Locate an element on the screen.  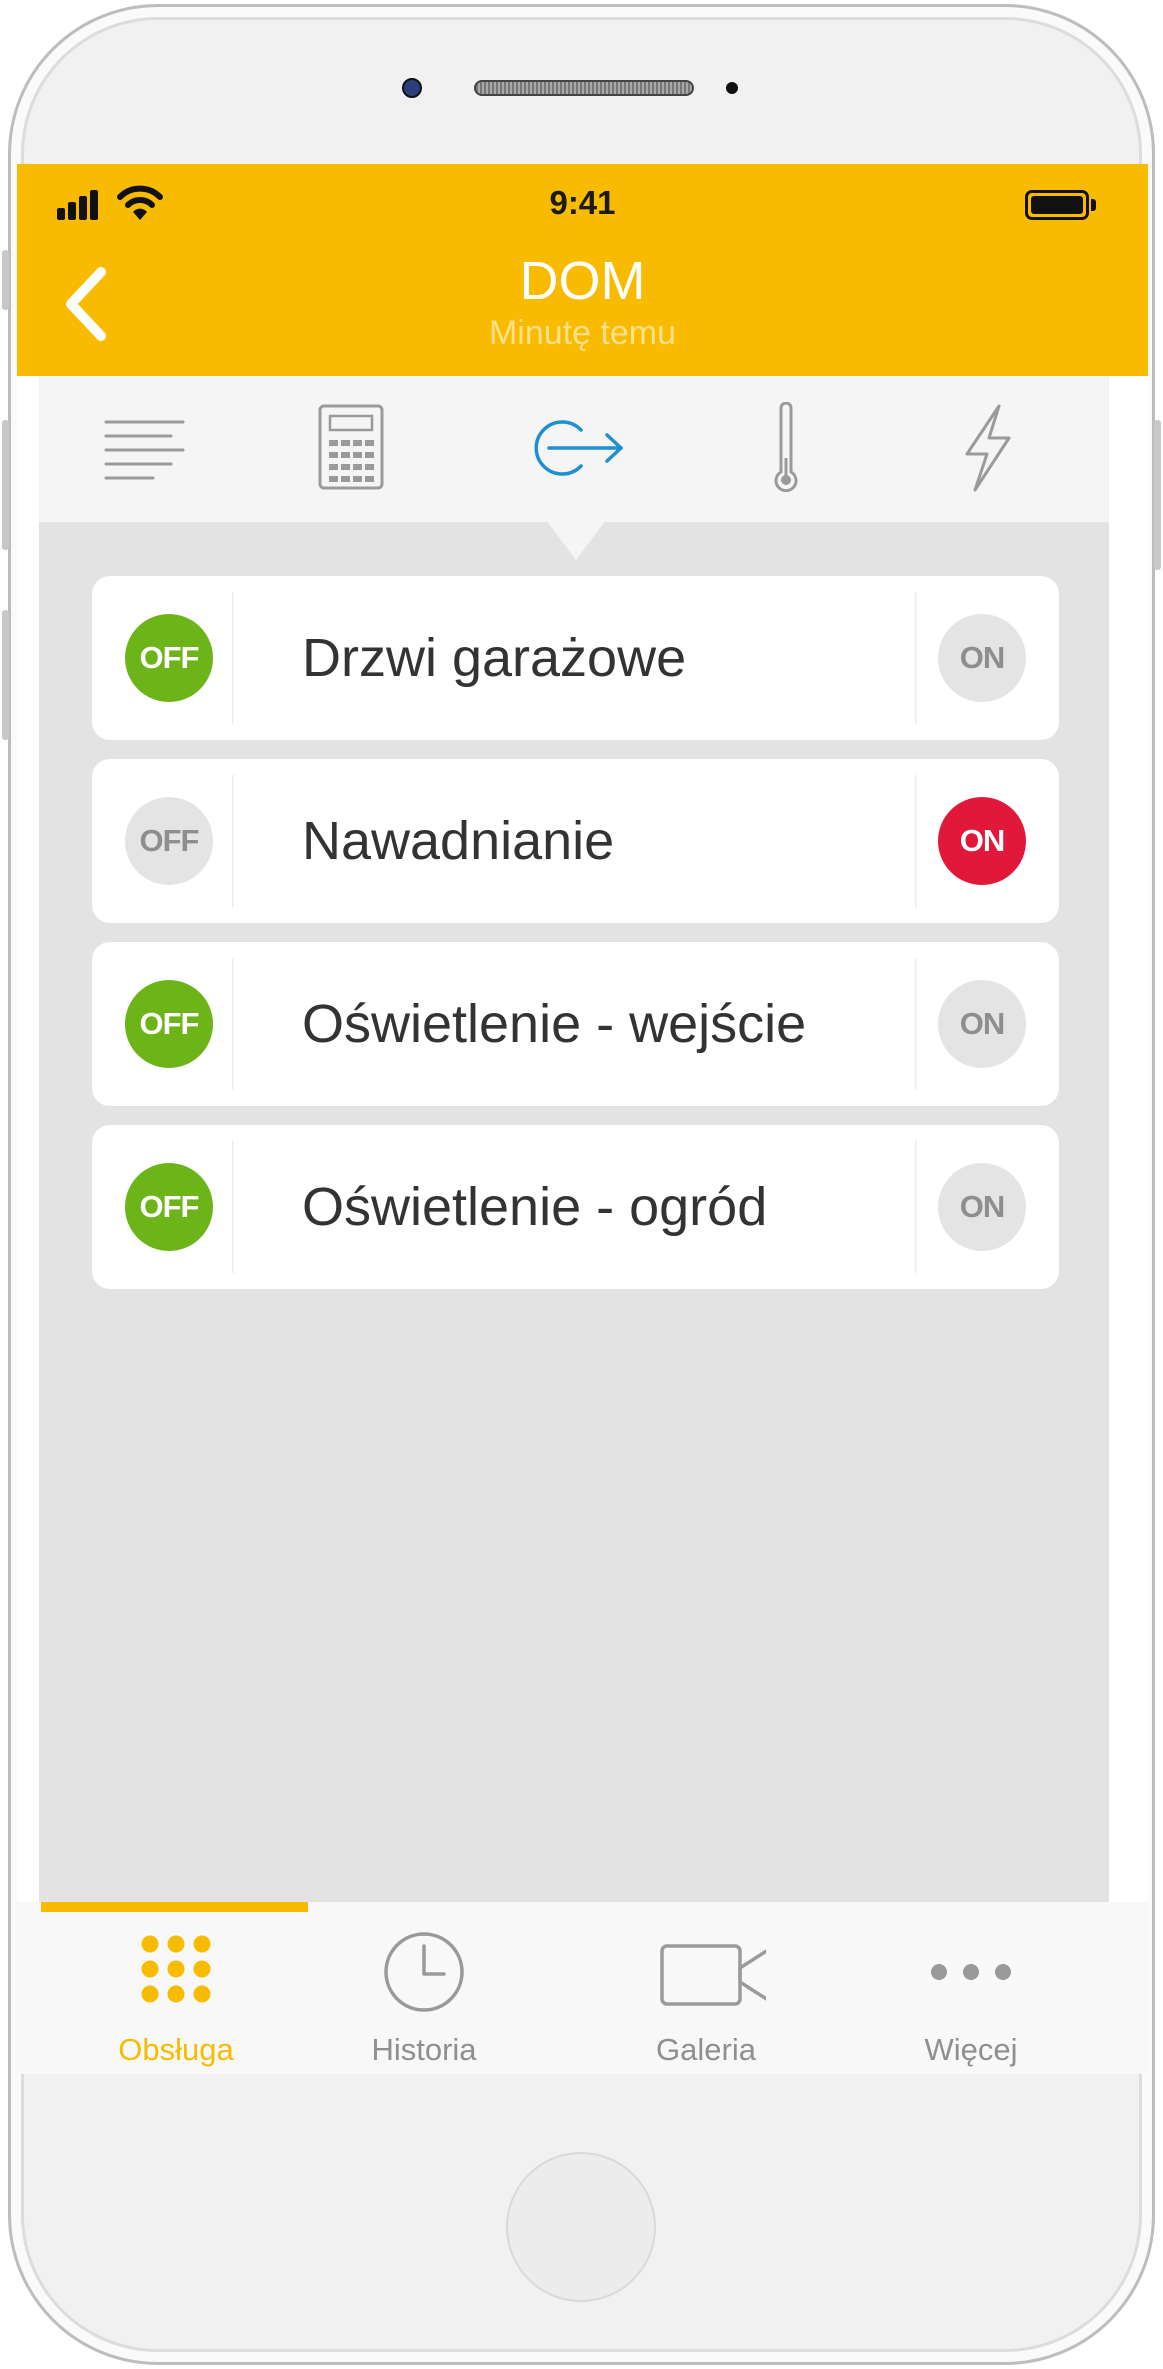
nav-label: Obsługa is located at coordinates (176, 2049).